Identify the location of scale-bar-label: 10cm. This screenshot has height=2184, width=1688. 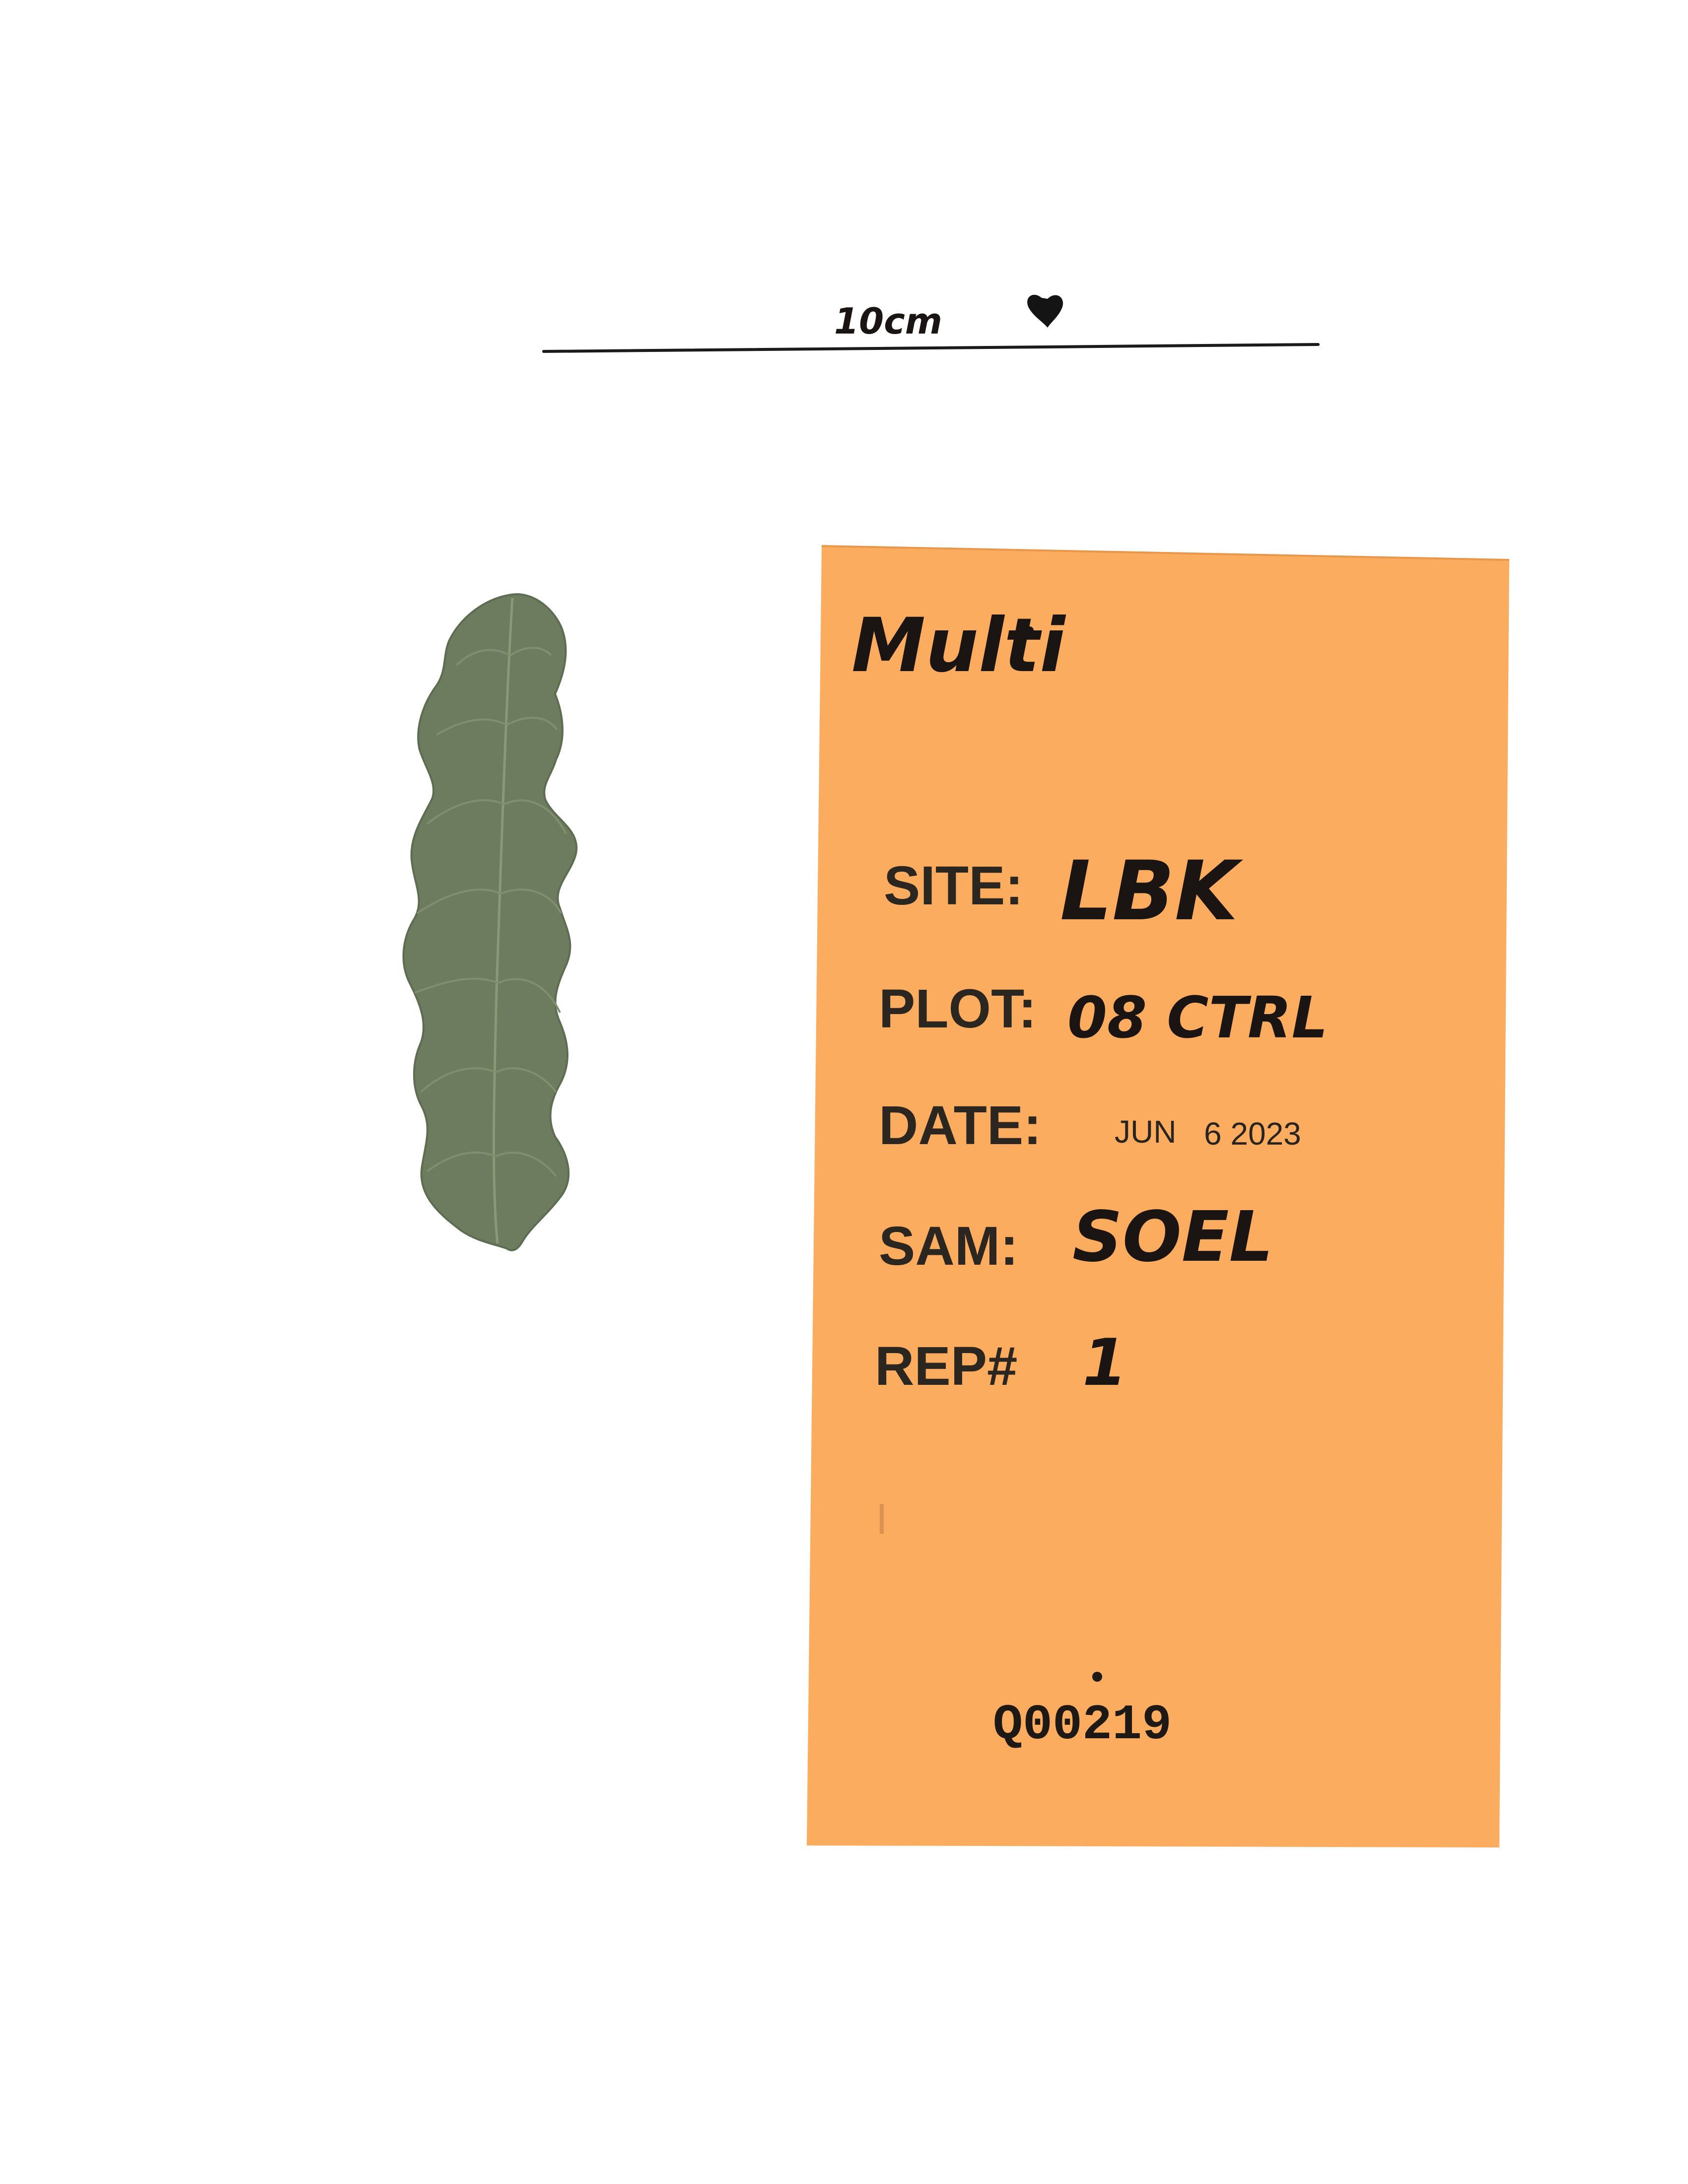
(888, 321).